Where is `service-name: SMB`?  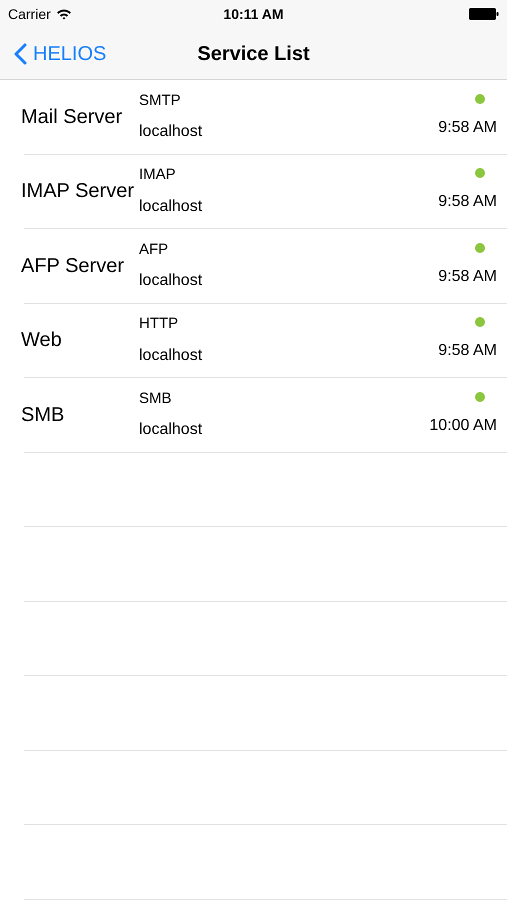
service-name: SMB is located at coordinates (43, 415).